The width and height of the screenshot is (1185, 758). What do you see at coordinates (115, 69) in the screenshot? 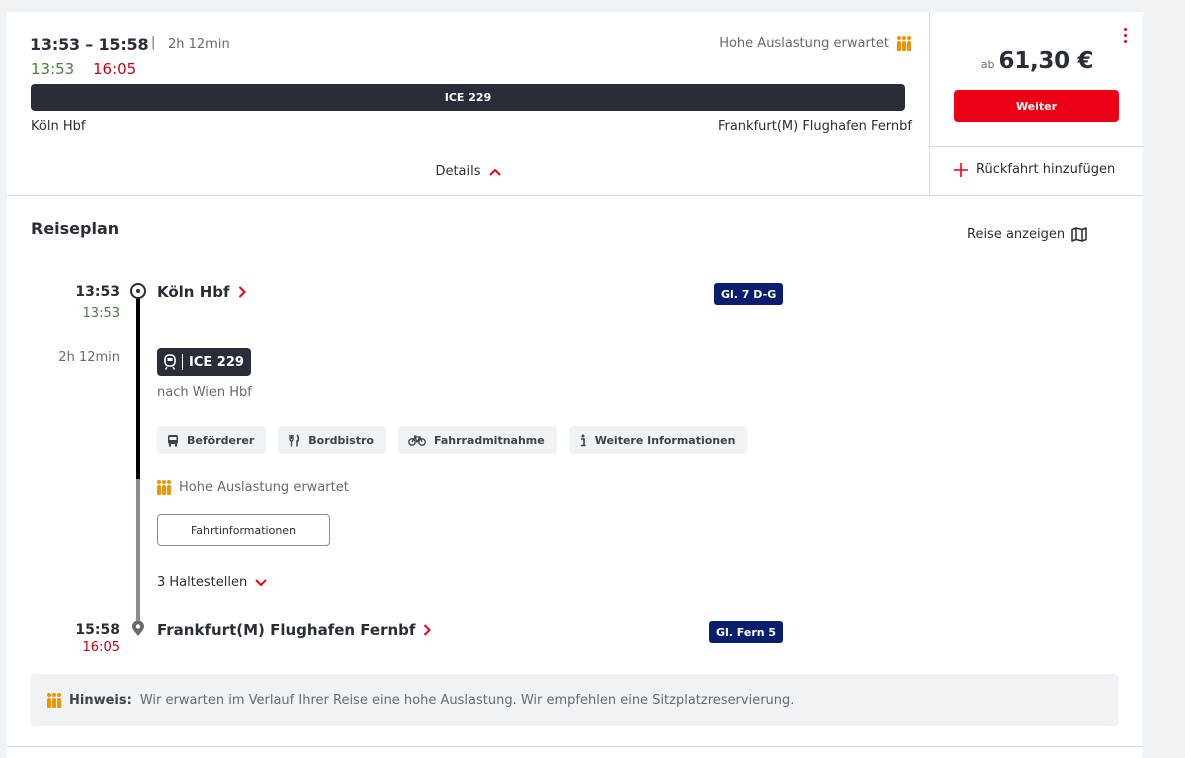
I see `realtime-arrival: 16:05` at bounding box center [115, 69].